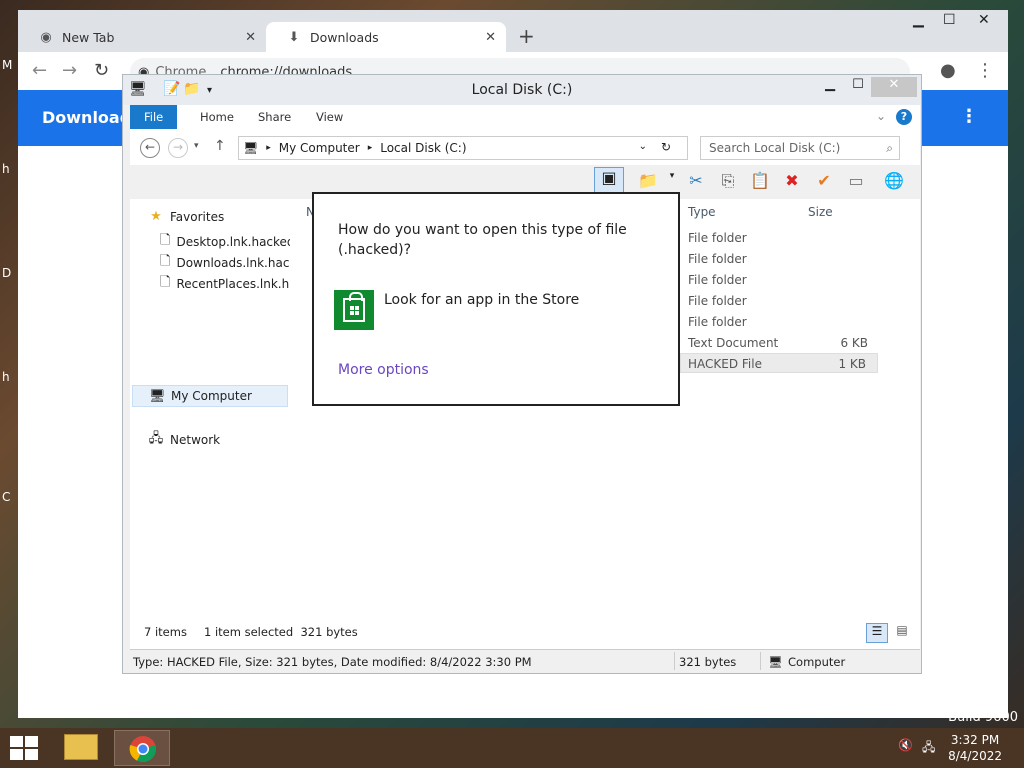  What do you see at coordinates (894, 182) in the screenshot?
I see `globe-icon: 🌐` at bounding box center [894, 182].